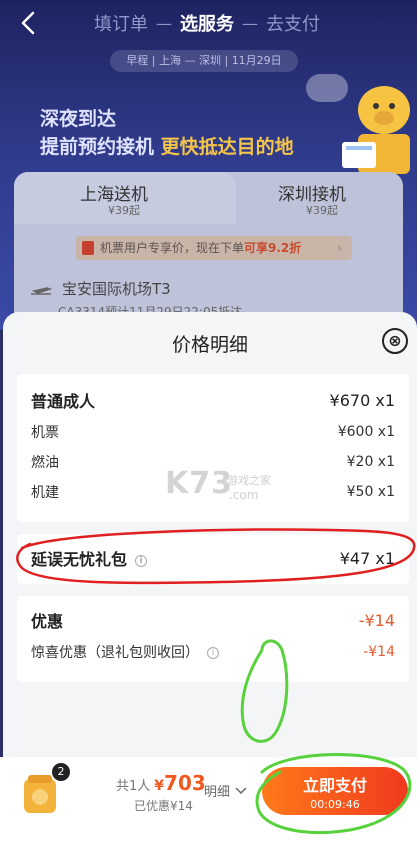 The image size is (417, 848). Describe the element at coordinates (208, 802) in the screenshot. I see `checkout-bar: 2 共1人 ¥ 703 已优惠¥14 明细 立即支付 00:09:46` at that location.